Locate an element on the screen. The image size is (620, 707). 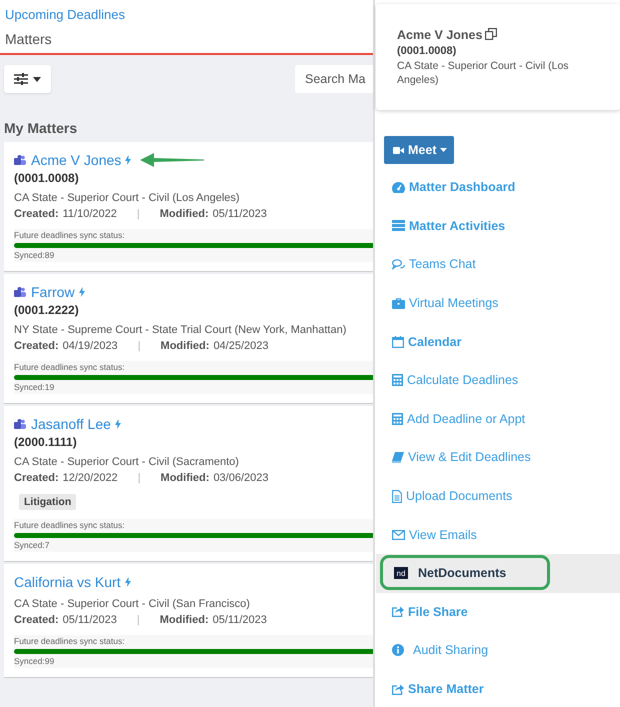
filter-button is located at coordinates (27, 79).